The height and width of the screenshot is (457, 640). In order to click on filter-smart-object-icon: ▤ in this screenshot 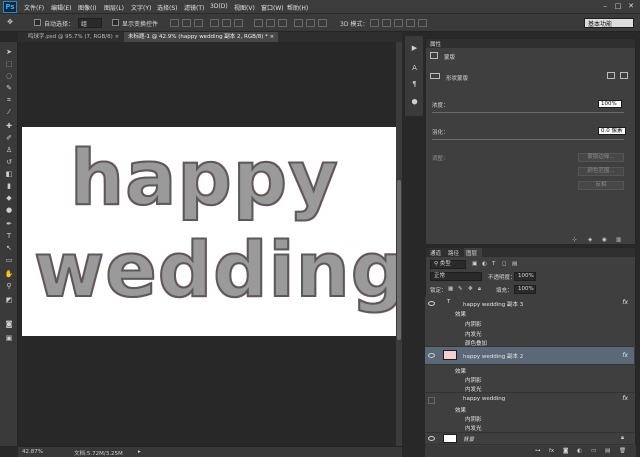, I will do `click(514, 264)`.